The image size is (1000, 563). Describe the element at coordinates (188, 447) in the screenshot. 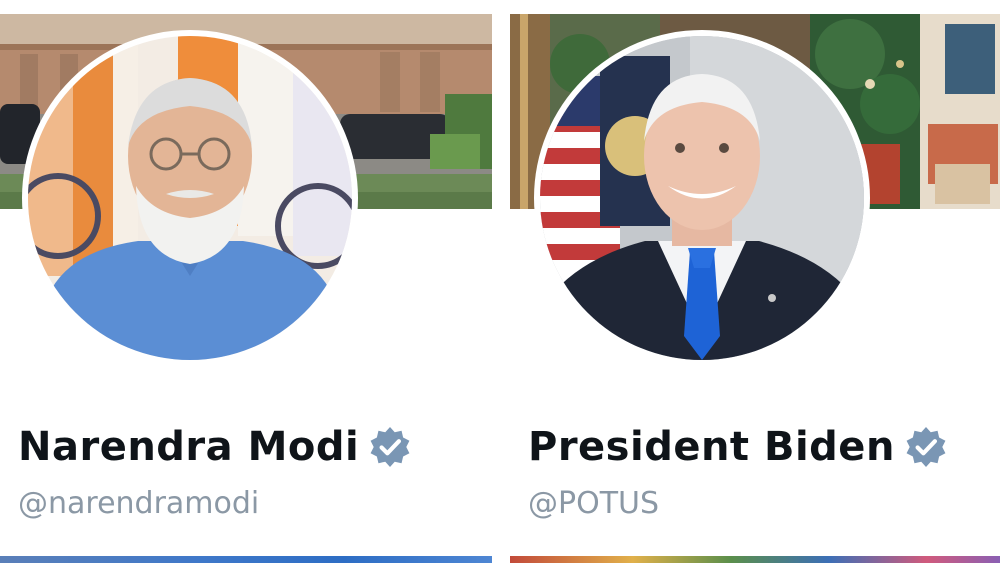

I see `display-name: Narendra Modi` at that location.